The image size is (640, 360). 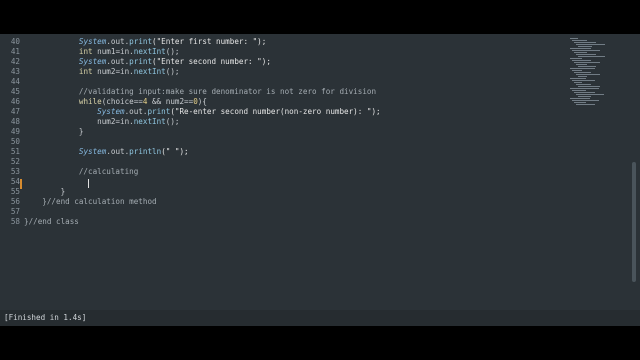 I want to click on line-number: 48, so click(x=15, y=121).